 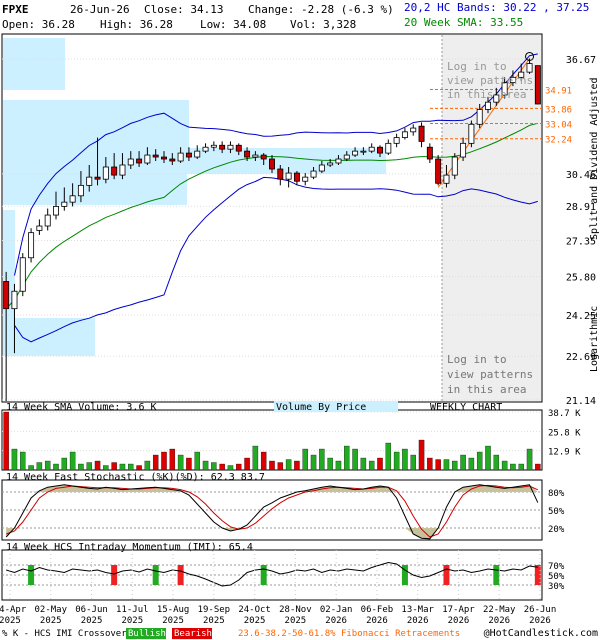 What do you see at coordinates (564, 414) in the screenshot?
I see `volume-tick-label: 38.7 K` at bounding box center [564, 414].